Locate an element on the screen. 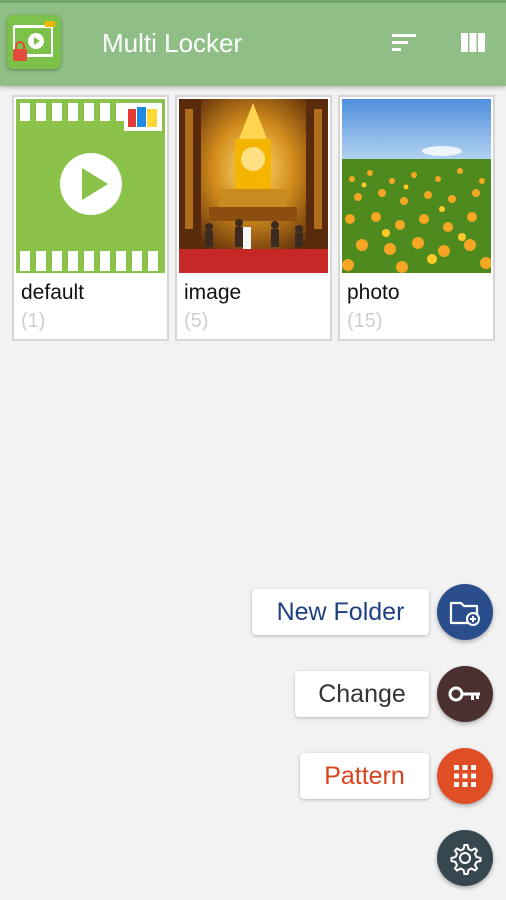 Image resolution: width=506 pixels, height=900 pixels. change-button is located at coordinates (465, 694).